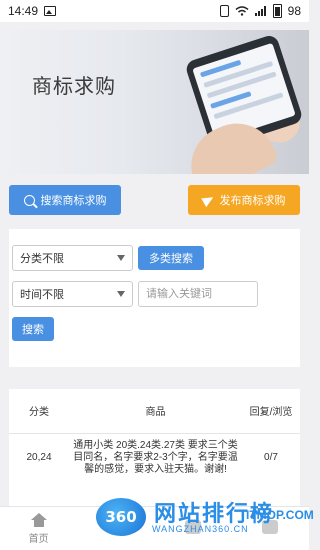 This screenshot has height=550, width=320. Describe the element at coordinates (198, 294) in the screenshot. I see `keyword-input` at that location.